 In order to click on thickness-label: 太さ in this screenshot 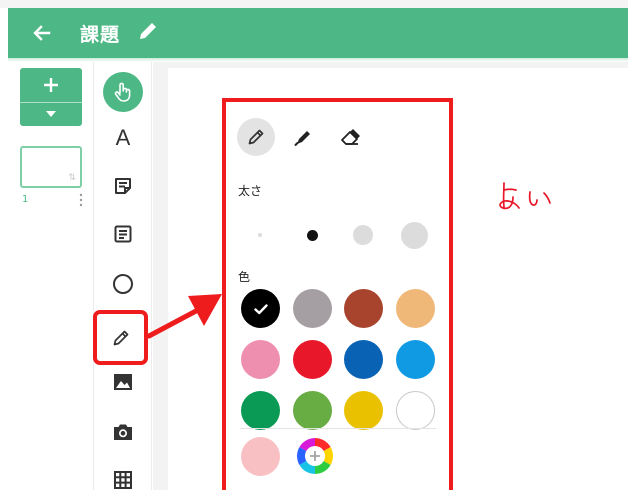, I will do `click(250, 191)`.